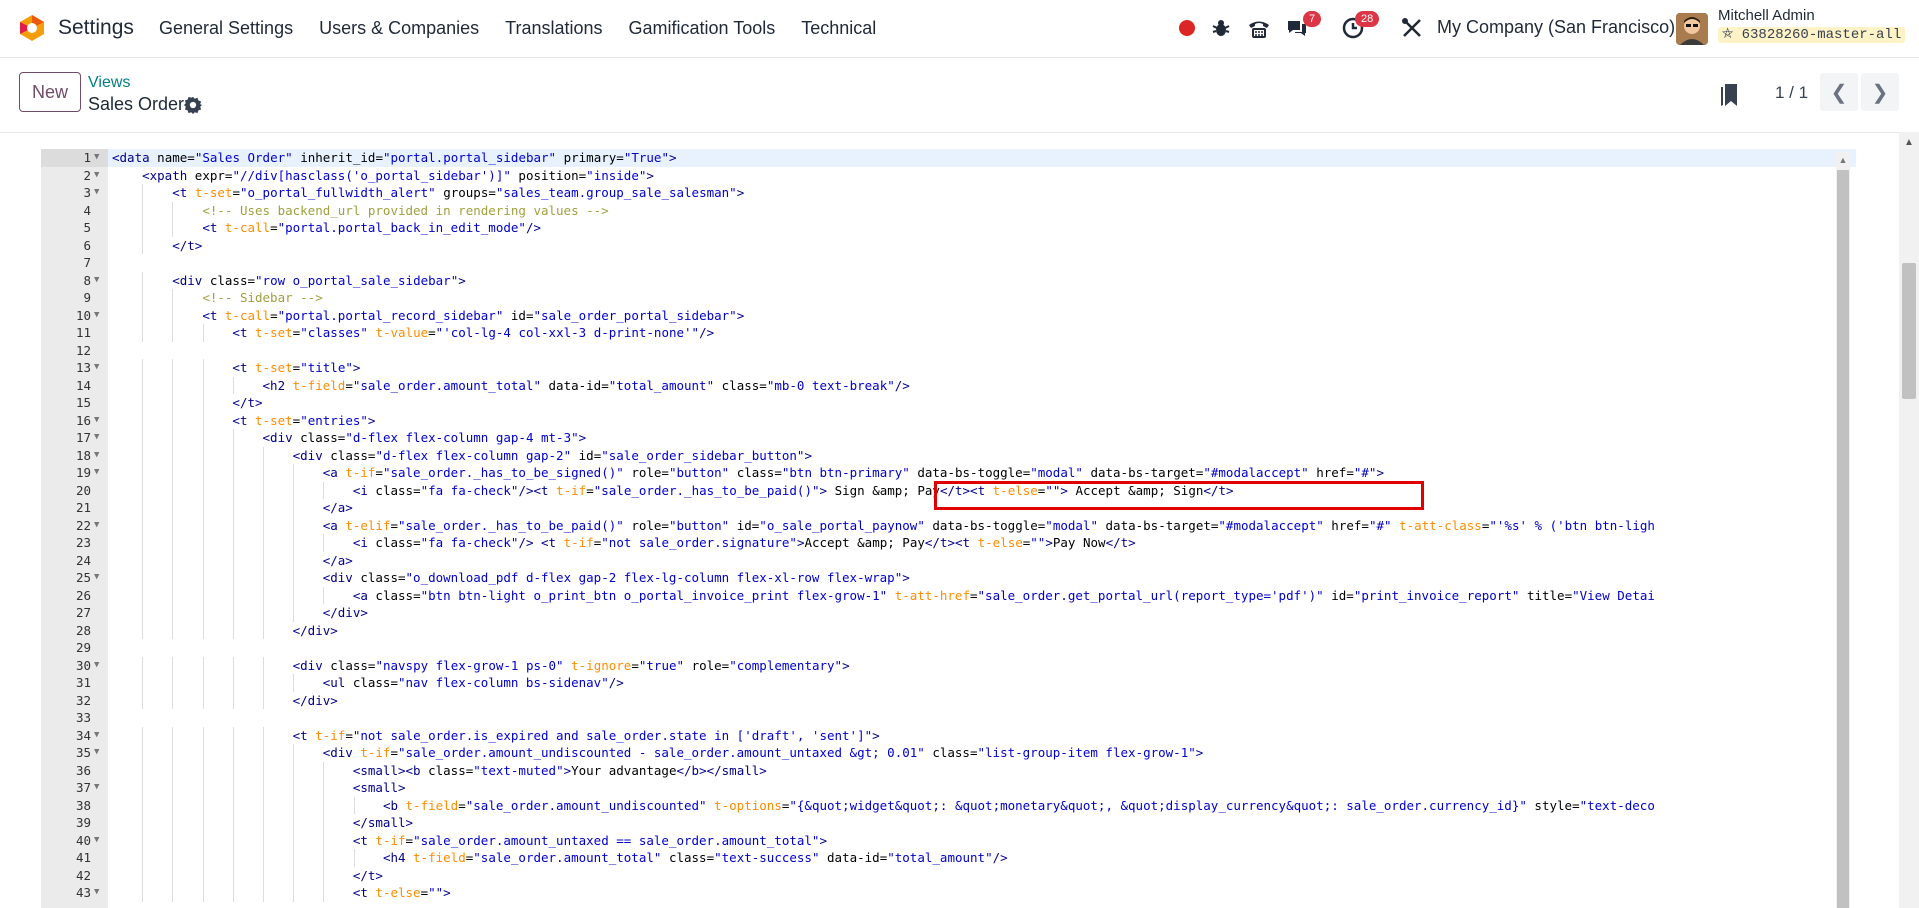  What do you see at coordinates (1843, 539) in the screenshot?
I see `editor-scrollbar-thumb` at bounding box center [1843, 539].